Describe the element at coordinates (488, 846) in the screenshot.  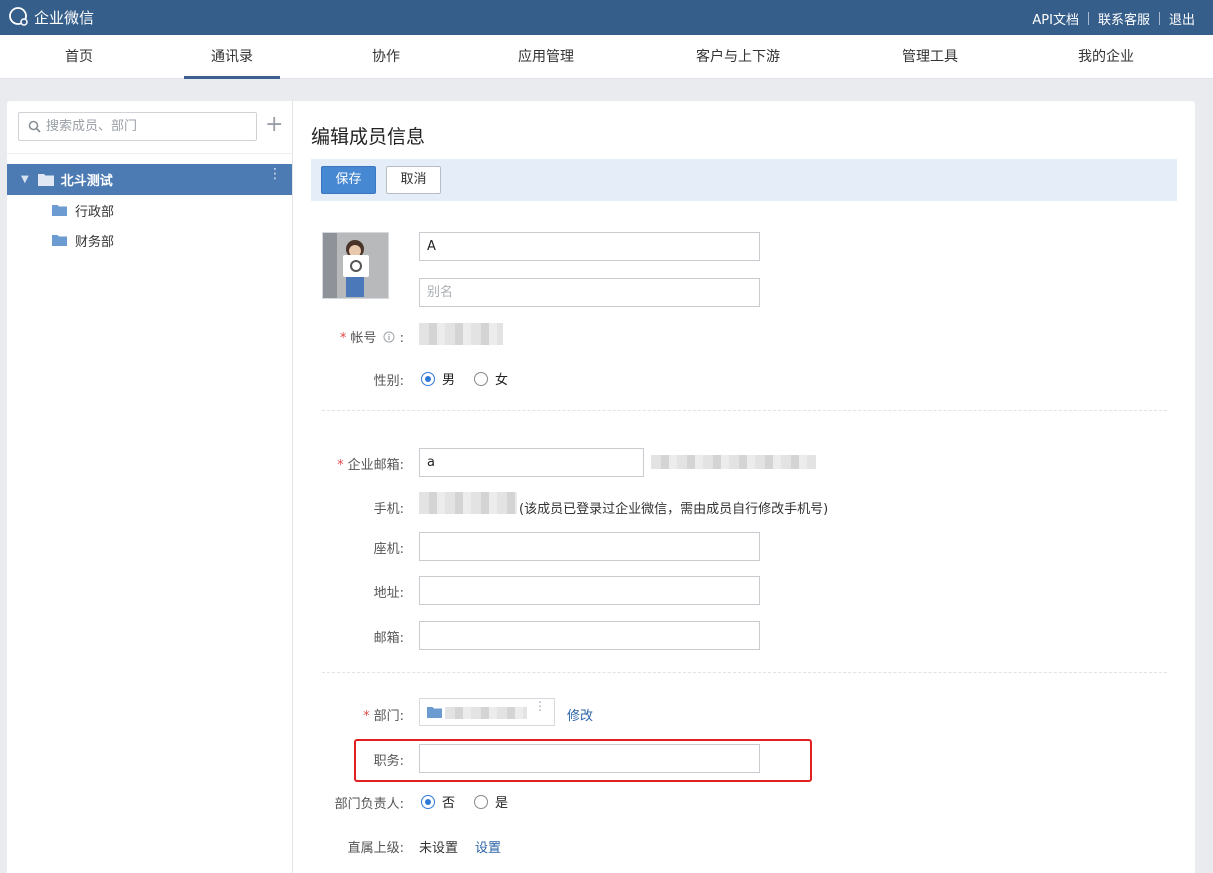
I see `set-supervisor-link: 设置` at that location.